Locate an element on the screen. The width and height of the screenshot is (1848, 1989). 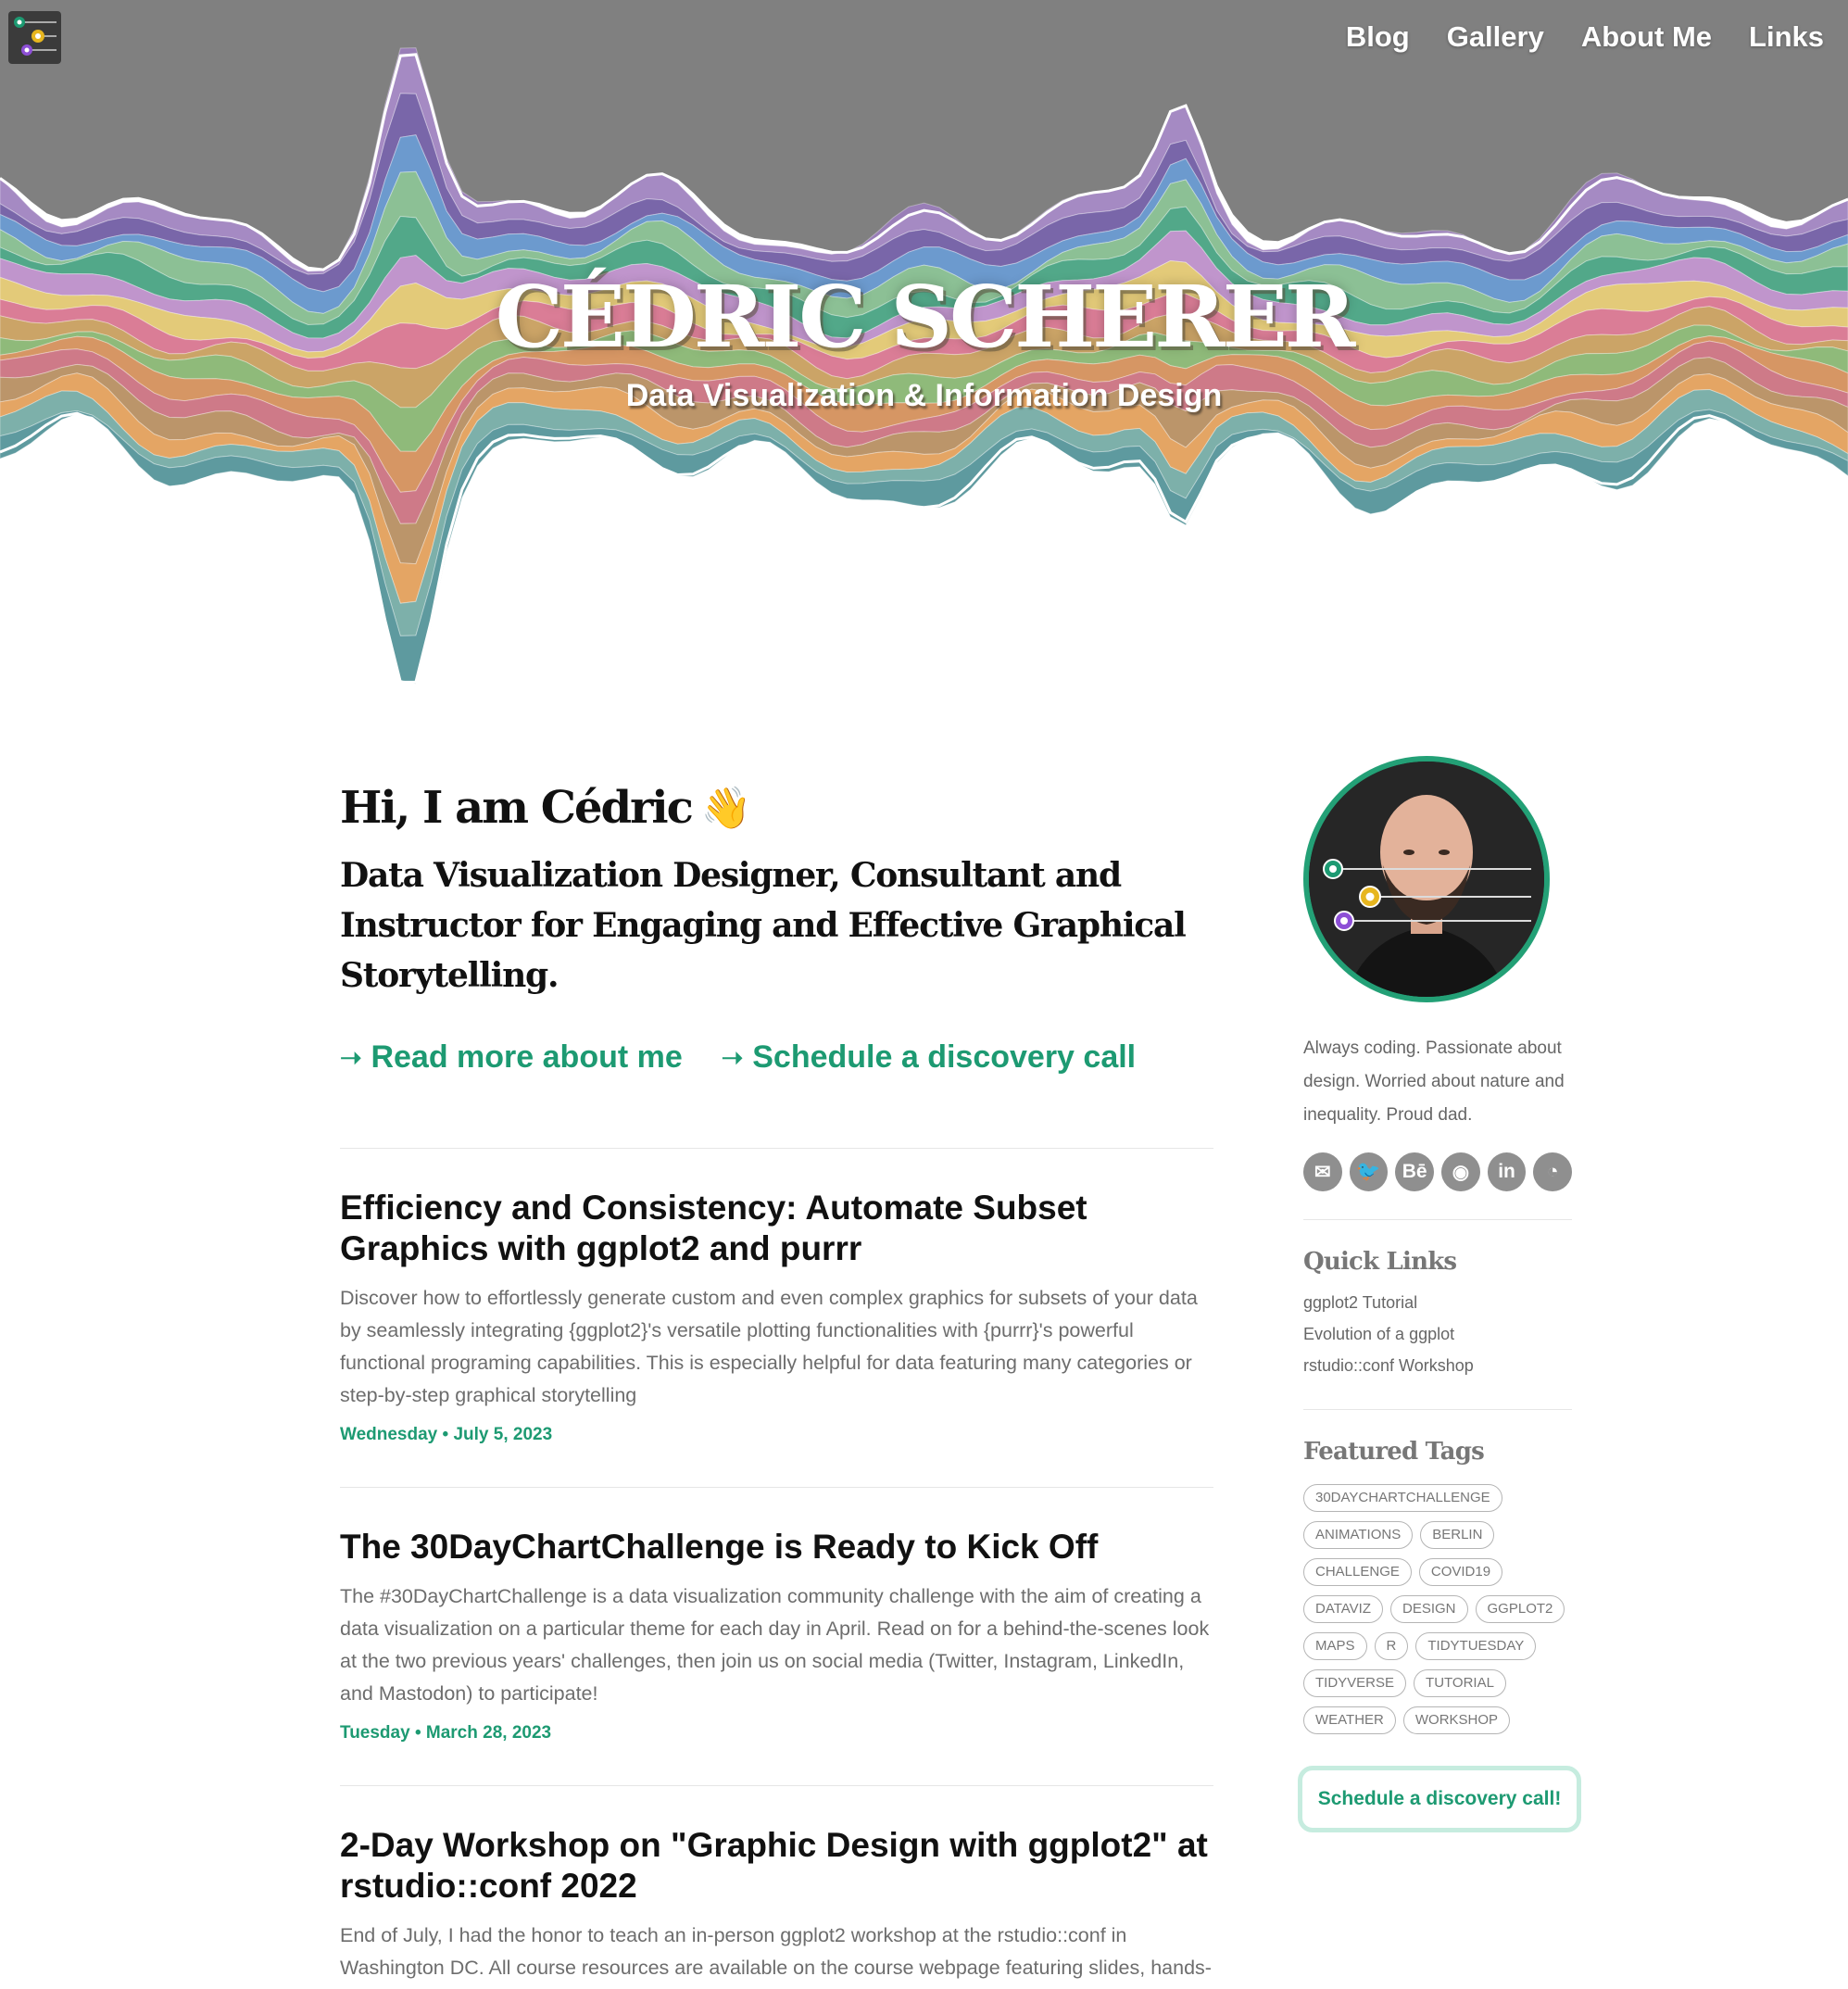
tag-ggplot2: GGPLOT2 is located at coordinates (1520, 1609).